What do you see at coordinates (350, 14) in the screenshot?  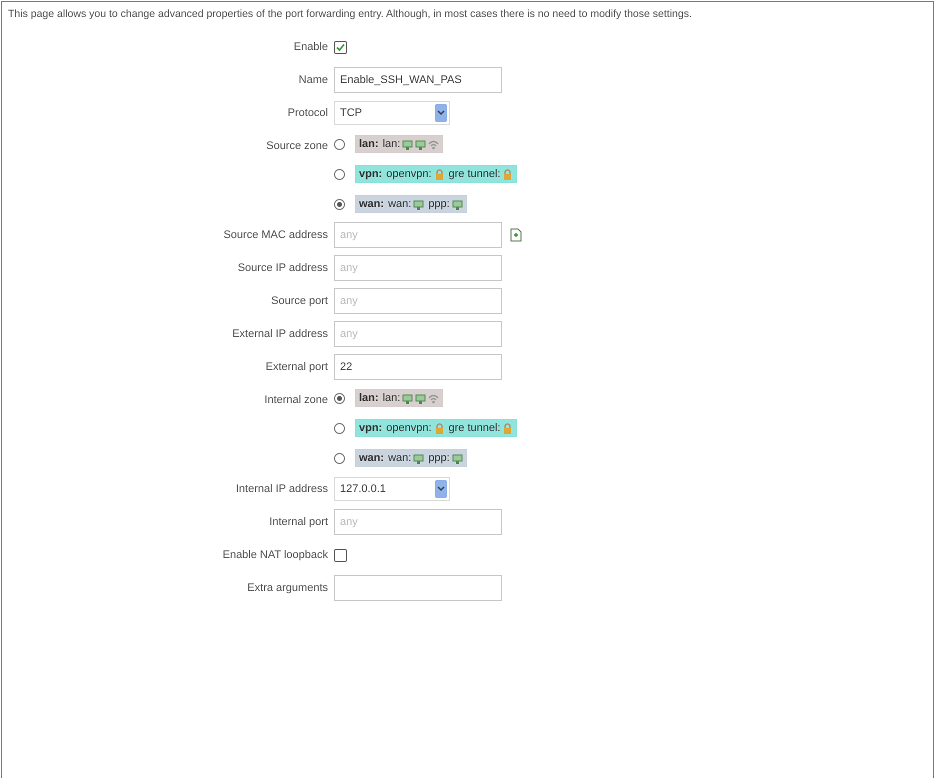 I see `description-text: This page allows you to change advanced properties of the port forwarding entry. Although, in most cases there is no need to modify those settings.` at bounding box center [350, 14].